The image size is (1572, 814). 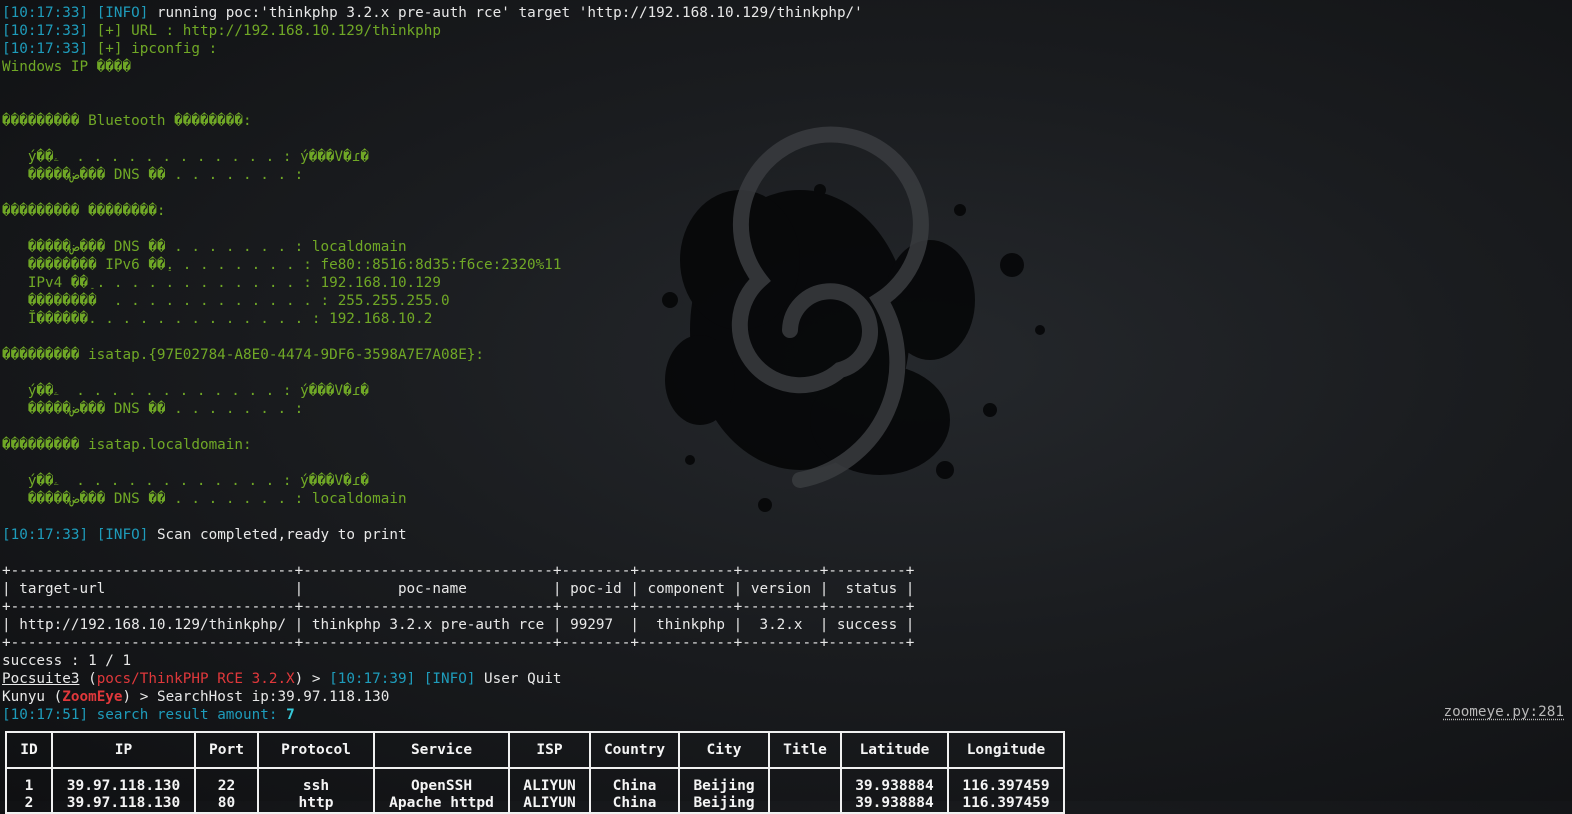 What do you see at coordinates (787, 211) in the screenshot?
I see `ipconfig-line: ��������� ��������:` at bounding box center [787, 211].